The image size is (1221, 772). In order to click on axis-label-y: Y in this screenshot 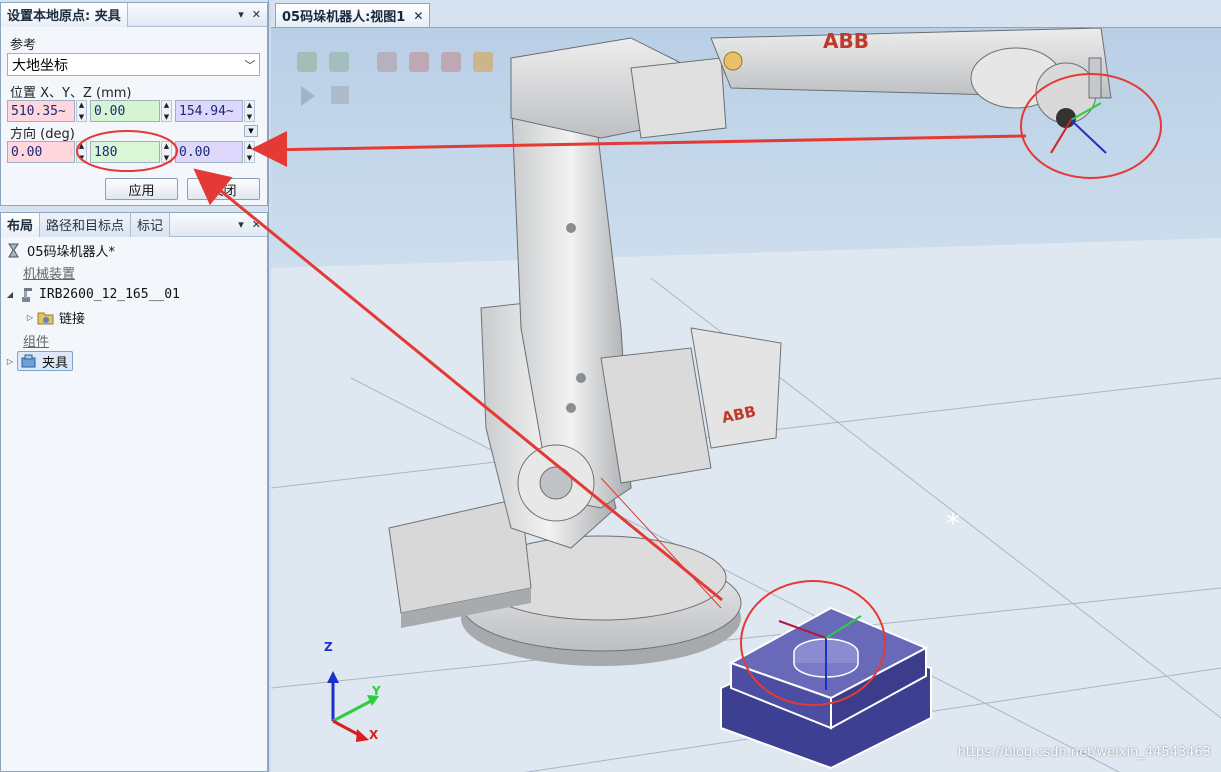, I will do `click(376, 691)`.